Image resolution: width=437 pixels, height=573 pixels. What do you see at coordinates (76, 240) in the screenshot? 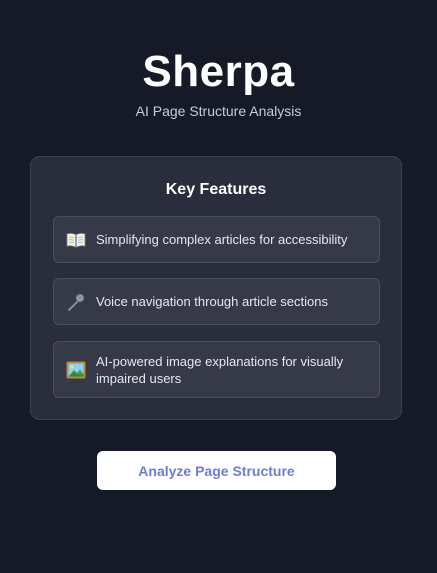
I see `open-book-icon` at bounding box center [76, 240].